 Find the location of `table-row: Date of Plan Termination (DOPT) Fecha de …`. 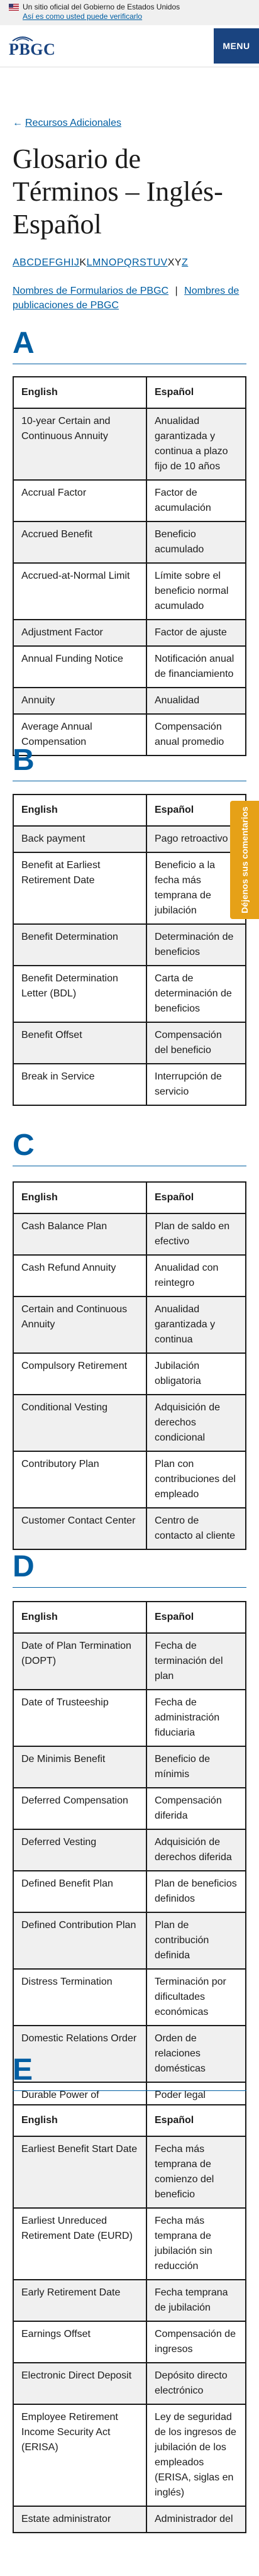

table-row: Date of Plan Termination (DOPT) Fecha de … is located at coordinates (129, 1661).